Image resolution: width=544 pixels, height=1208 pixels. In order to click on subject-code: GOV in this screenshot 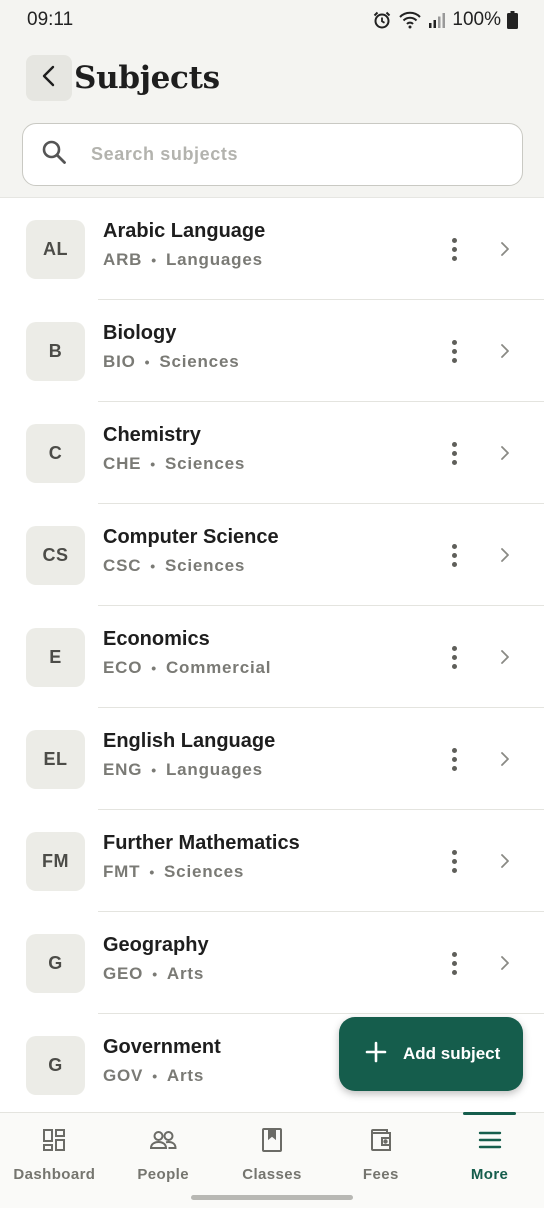, I will do `click(123, 1075)`.